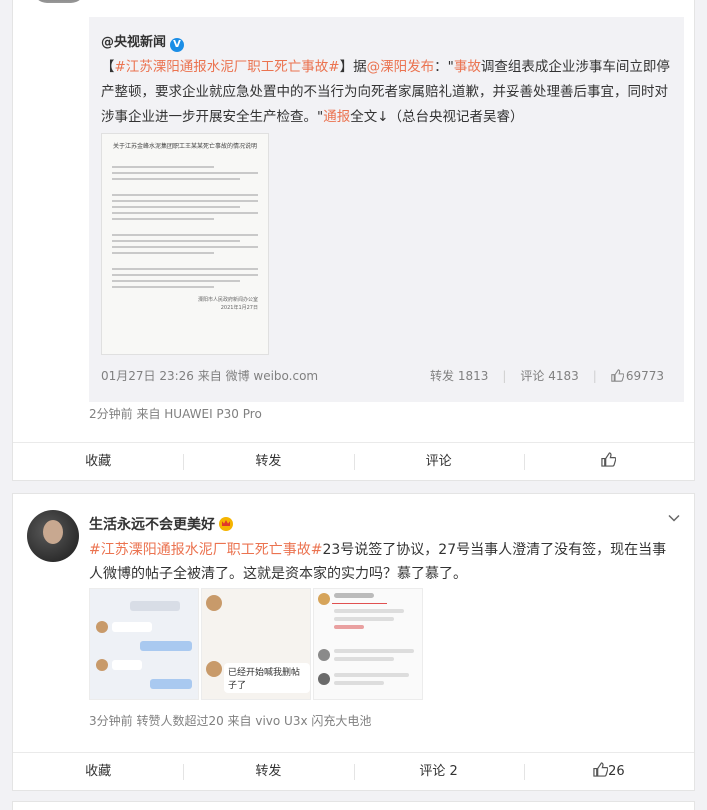 This screenshot has height=810, width=707. I want to click on like-button: 26, so click(608, 771).